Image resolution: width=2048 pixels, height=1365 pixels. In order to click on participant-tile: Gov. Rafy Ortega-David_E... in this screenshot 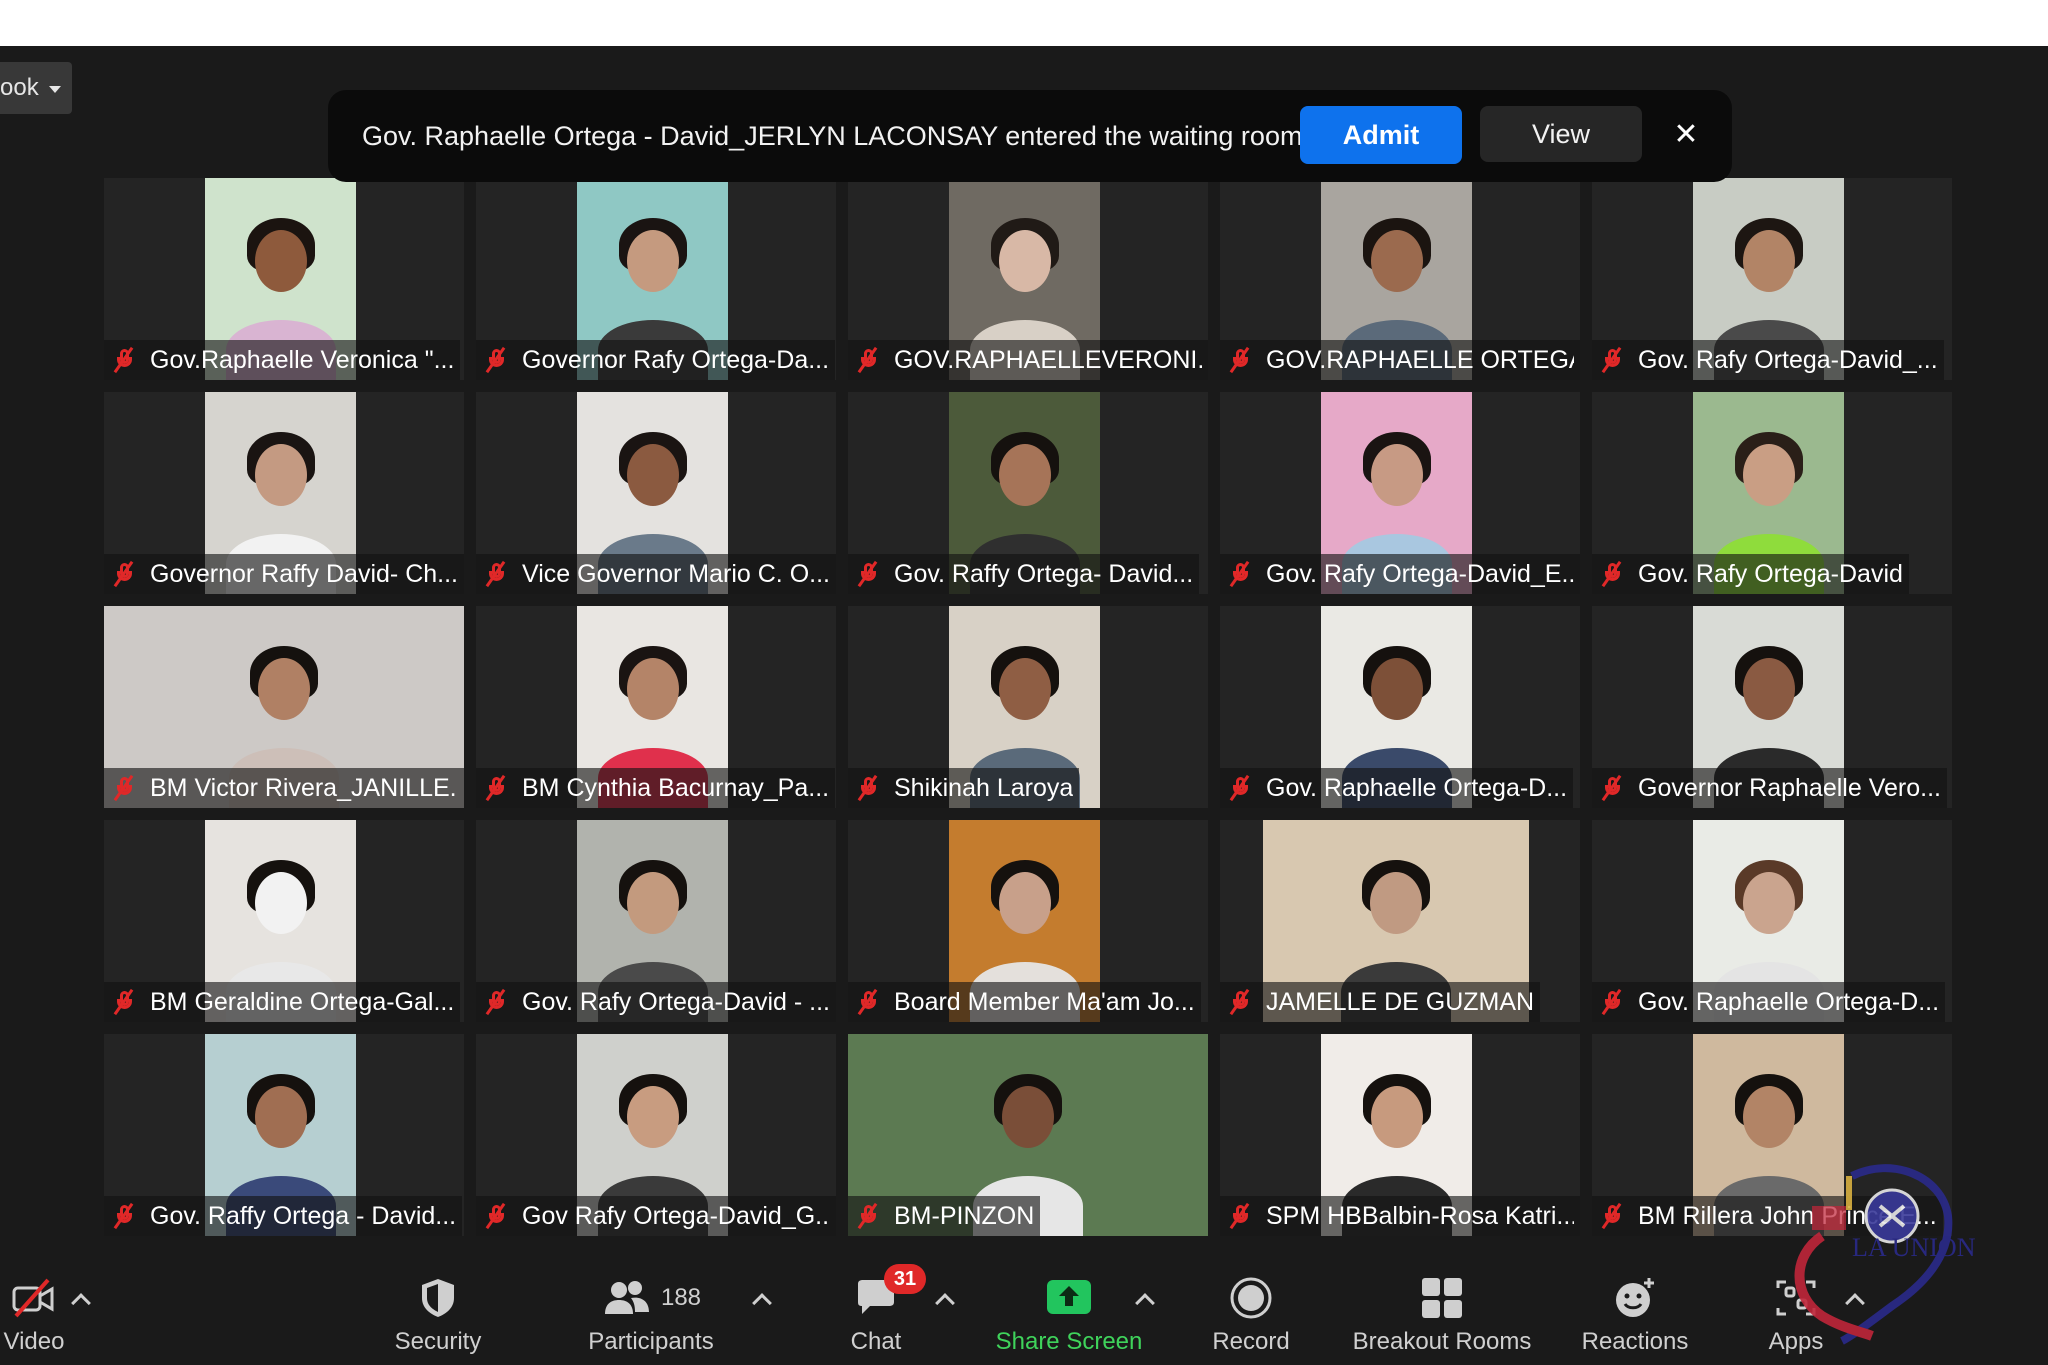, I will do `click(1400, 493)`.